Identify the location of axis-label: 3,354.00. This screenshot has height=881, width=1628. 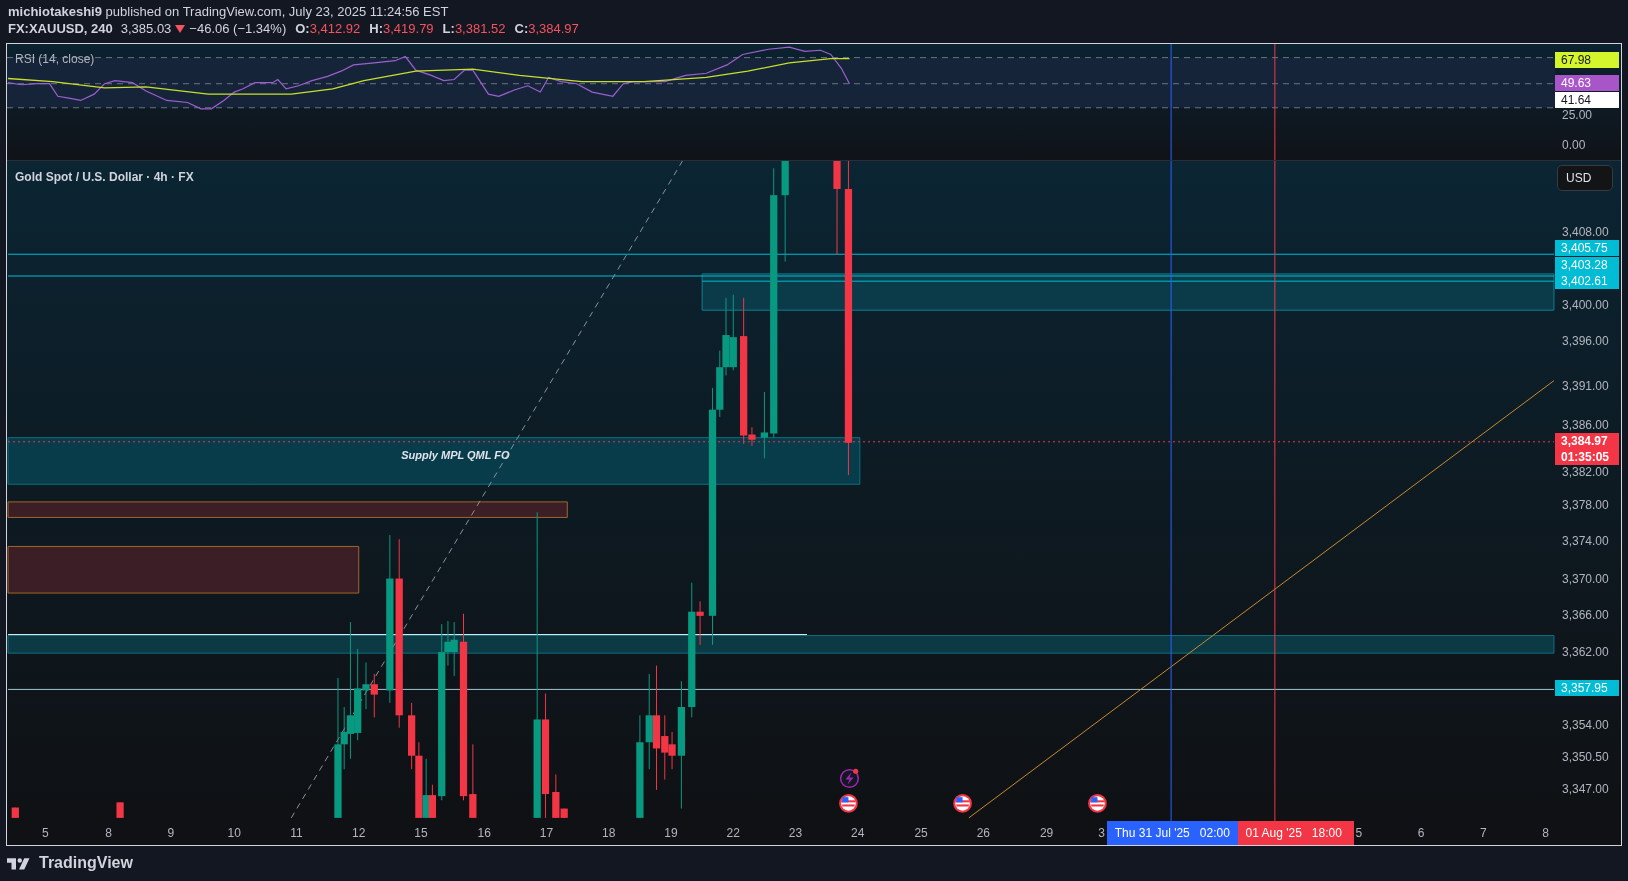
(1585, 724).